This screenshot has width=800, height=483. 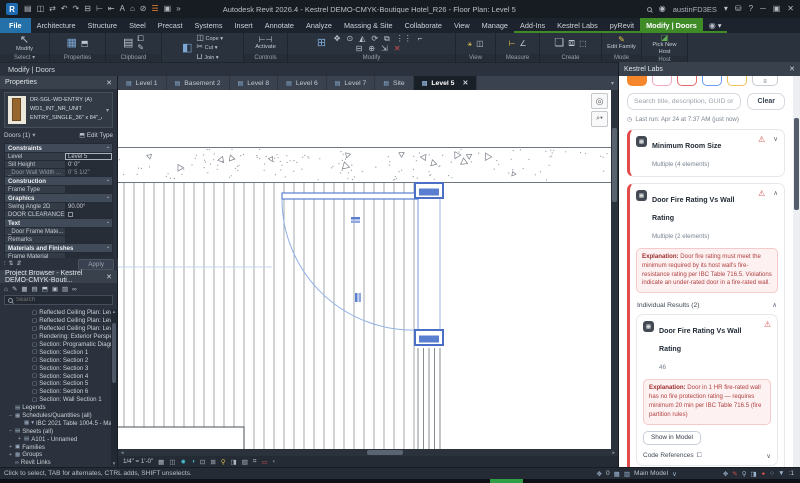 What do you see at coordinates (55, 431) in the screenshot?
I see `tree-item-sheets: − ▤ Sheets (all)` at bounding box center [55, 431].